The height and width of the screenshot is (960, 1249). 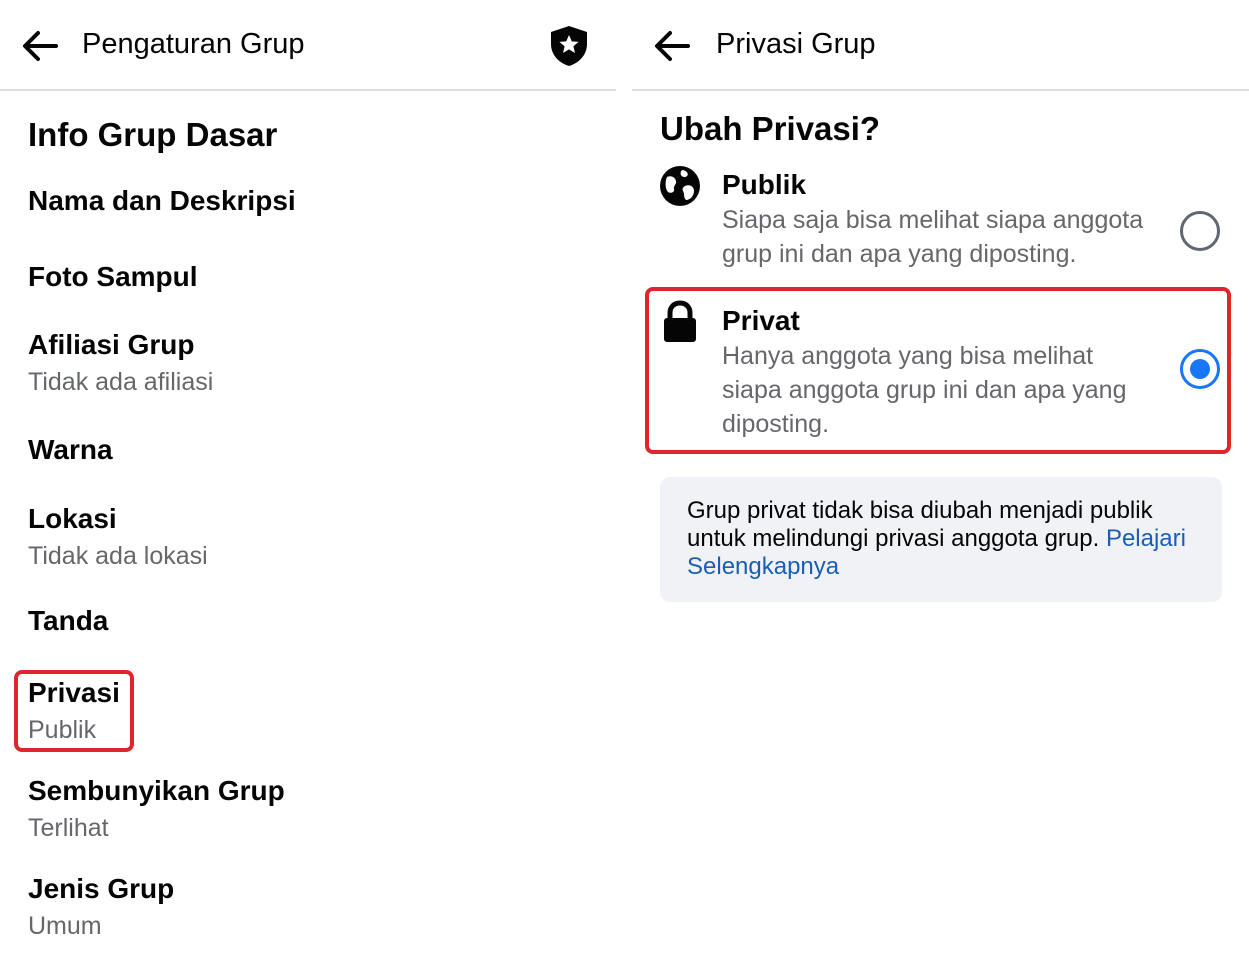 What do you see at coordinates (118, 556) in the screenshot?
I see `setting-value: Tidak ada lokasi` at bounding box center [118, 556].